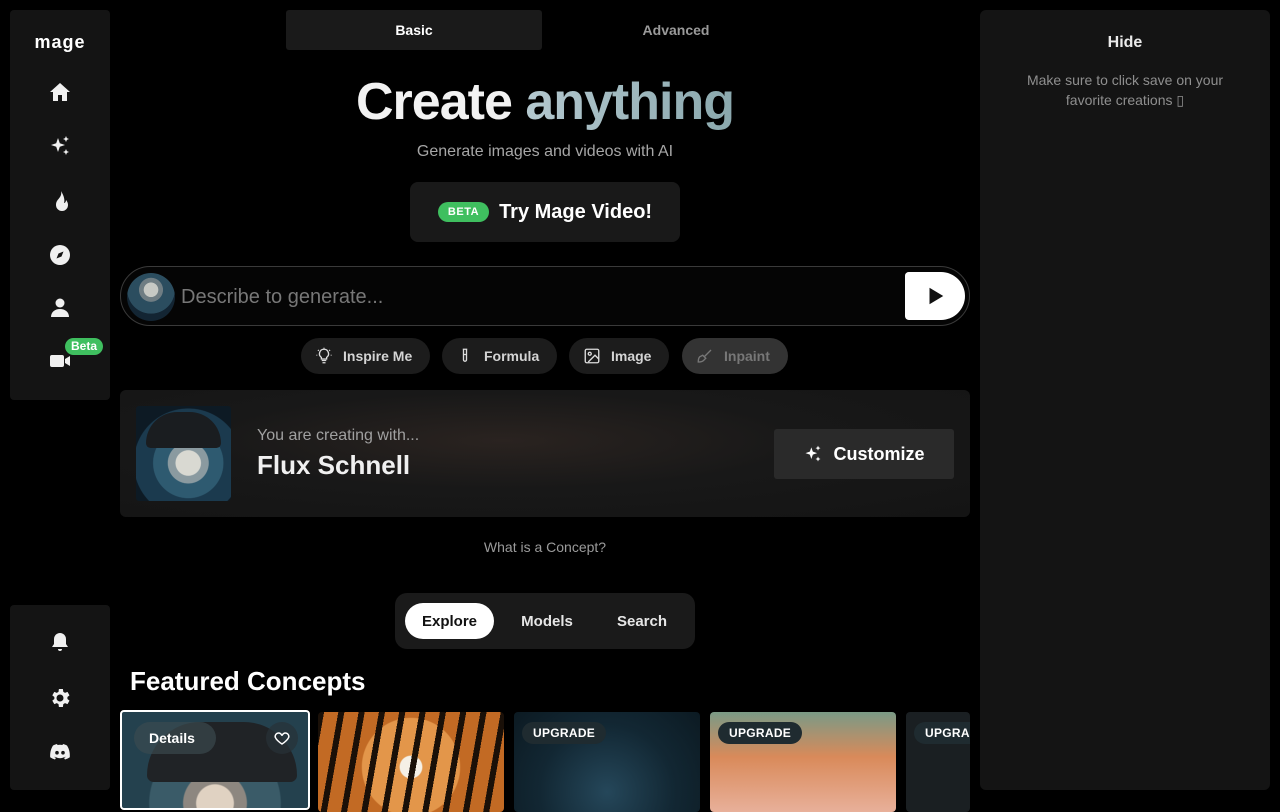 The height and width of the screenshot is (812, 1280). I want to click on play-icon, so click(936, 296).